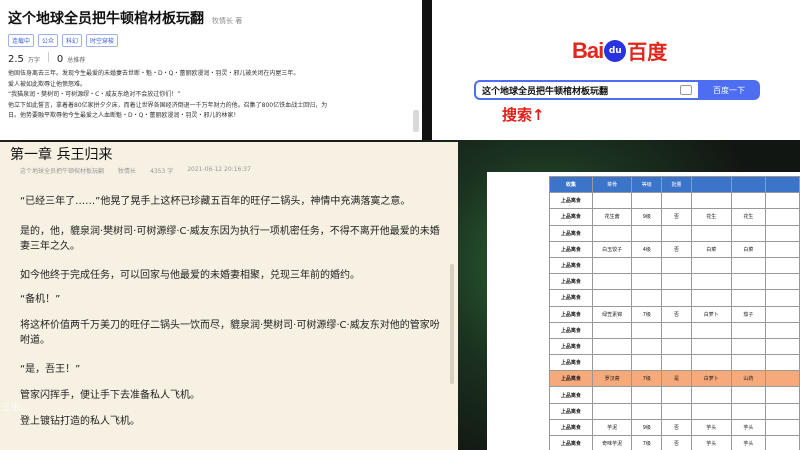  I want to click on search-query: 这个地球全员把牛顿棺材板玩翻, so click(545, 91).